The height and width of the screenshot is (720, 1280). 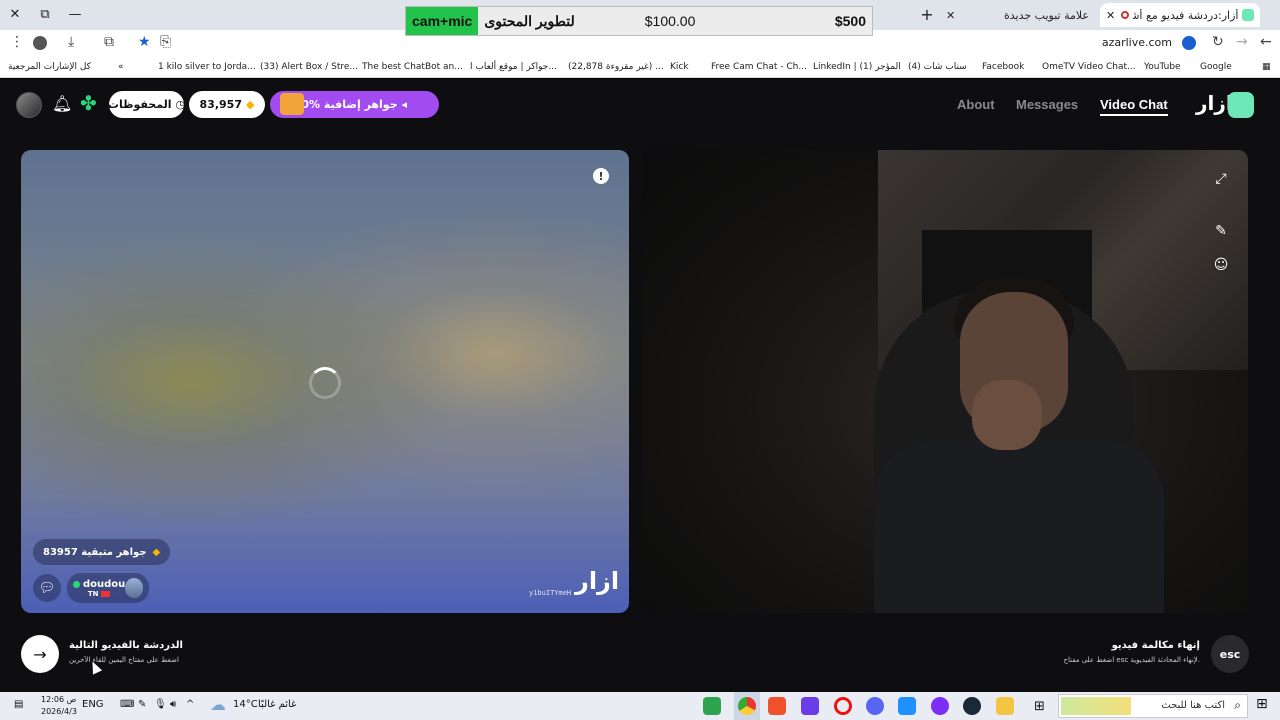 What do you see at coordinates (218, 704) in the screenshot?
I see `weather-icon: ☁` at bounding box center [218, 704].